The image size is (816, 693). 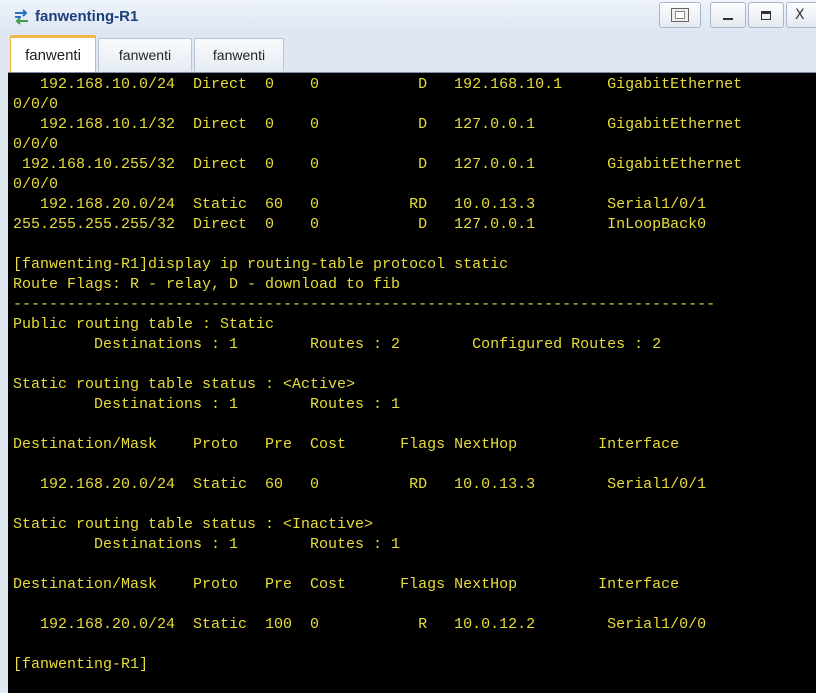 I want to click on router-app-icon, so click(x=21, y=17).